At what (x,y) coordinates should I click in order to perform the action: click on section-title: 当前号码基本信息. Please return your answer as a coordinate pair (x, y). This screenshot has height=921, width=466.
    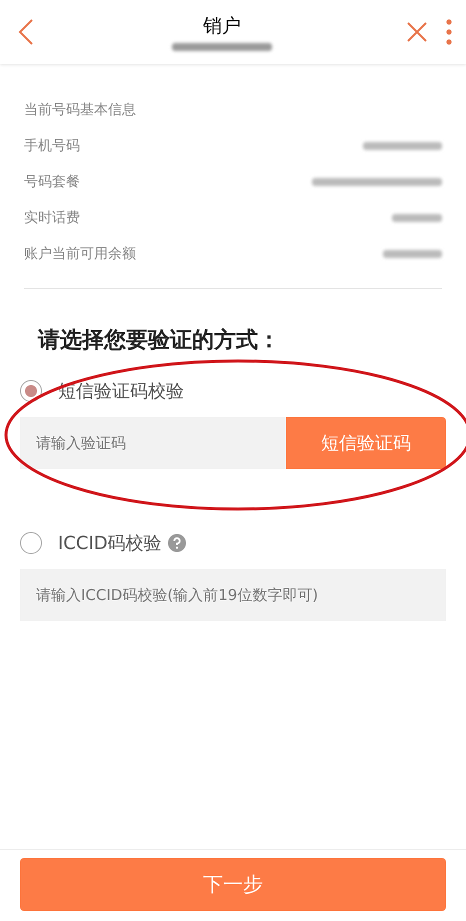
    Looking at the image, I should click on (80, 110).